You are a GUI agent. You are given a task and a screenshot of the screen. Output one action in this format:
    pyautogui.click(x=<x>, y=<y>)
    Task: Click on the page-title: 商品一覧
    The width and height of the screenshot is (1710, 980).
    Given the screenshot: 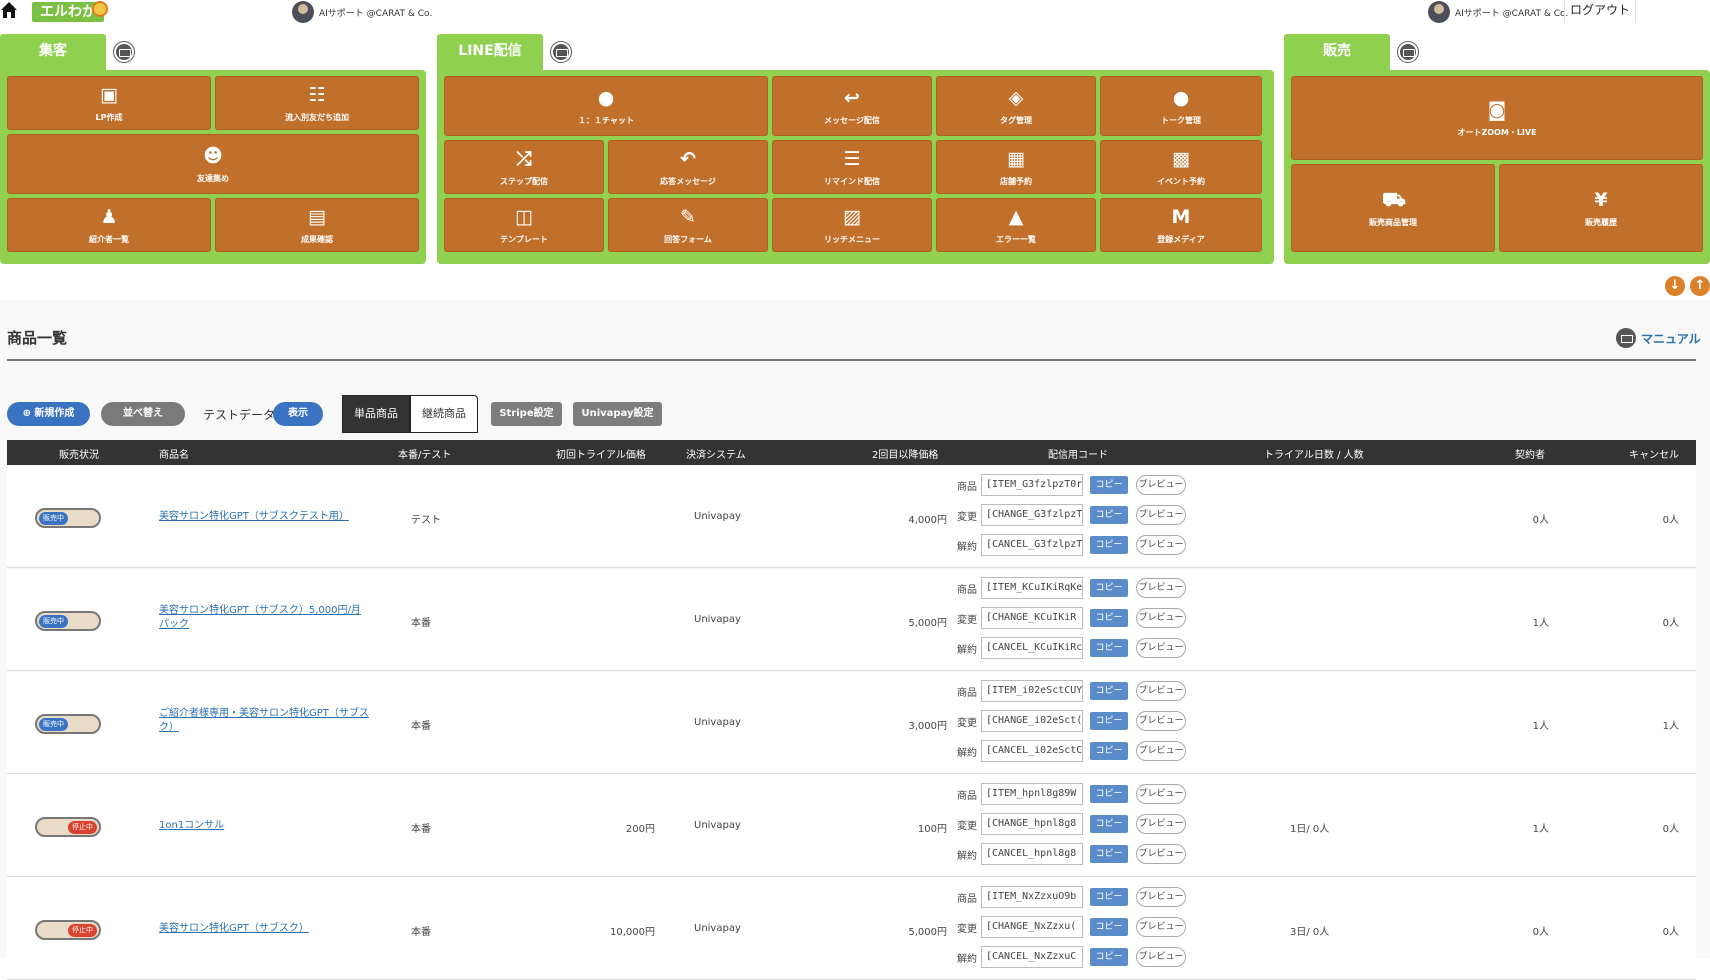 What is the action you would take?
    pyautogui.click(x=37, y=338)
    